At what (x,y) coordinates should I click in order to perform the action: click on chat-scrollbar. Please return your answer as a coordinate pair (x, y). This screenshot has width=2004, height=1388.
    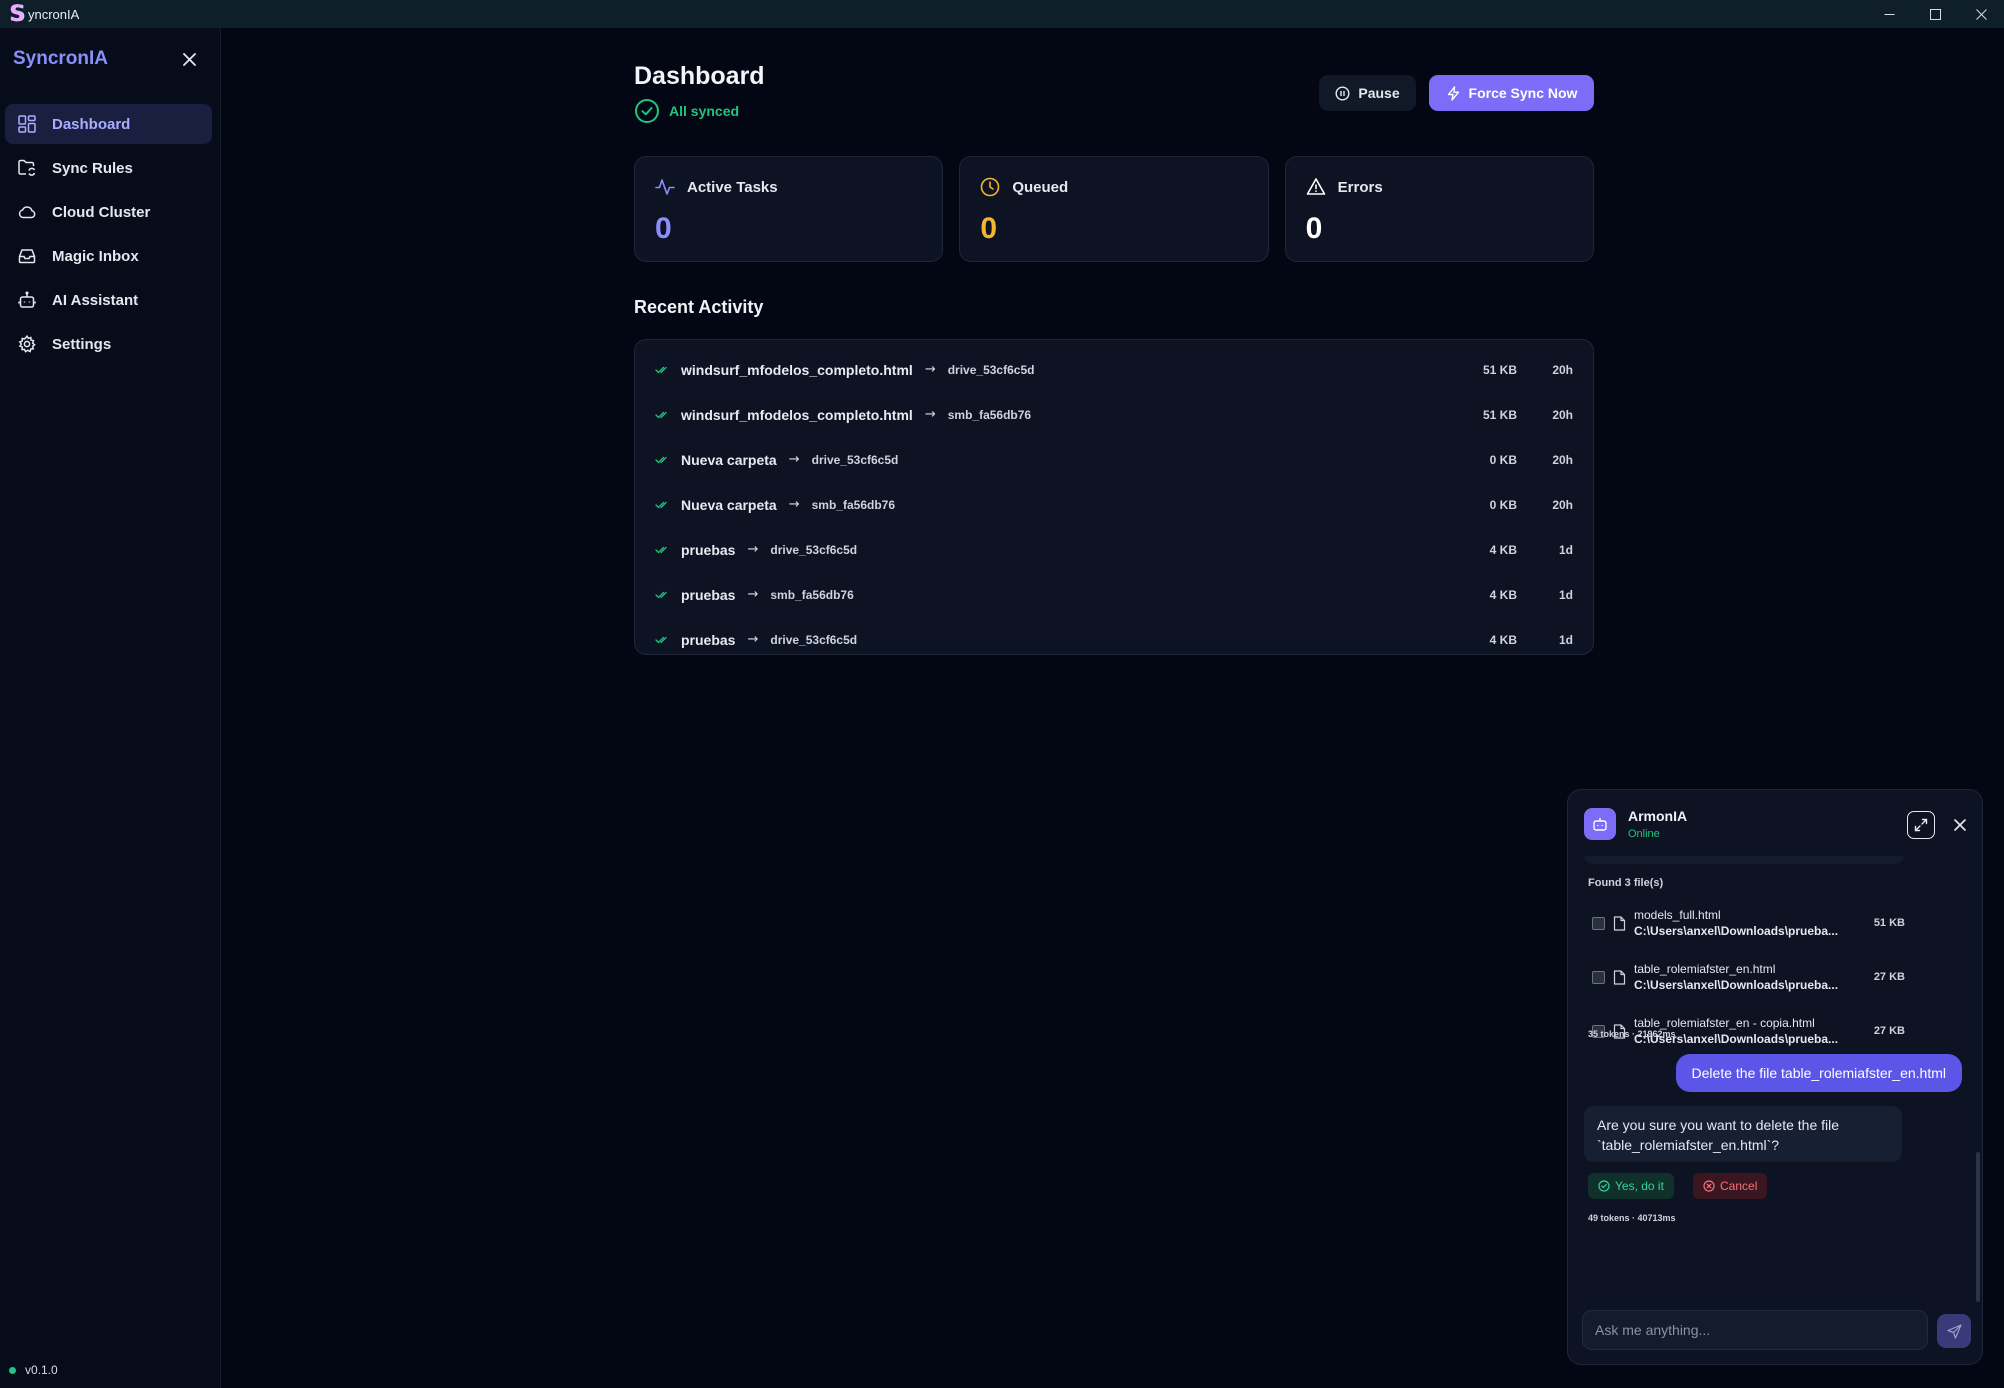
    Looking at the image, I should click on (1978, 1227).